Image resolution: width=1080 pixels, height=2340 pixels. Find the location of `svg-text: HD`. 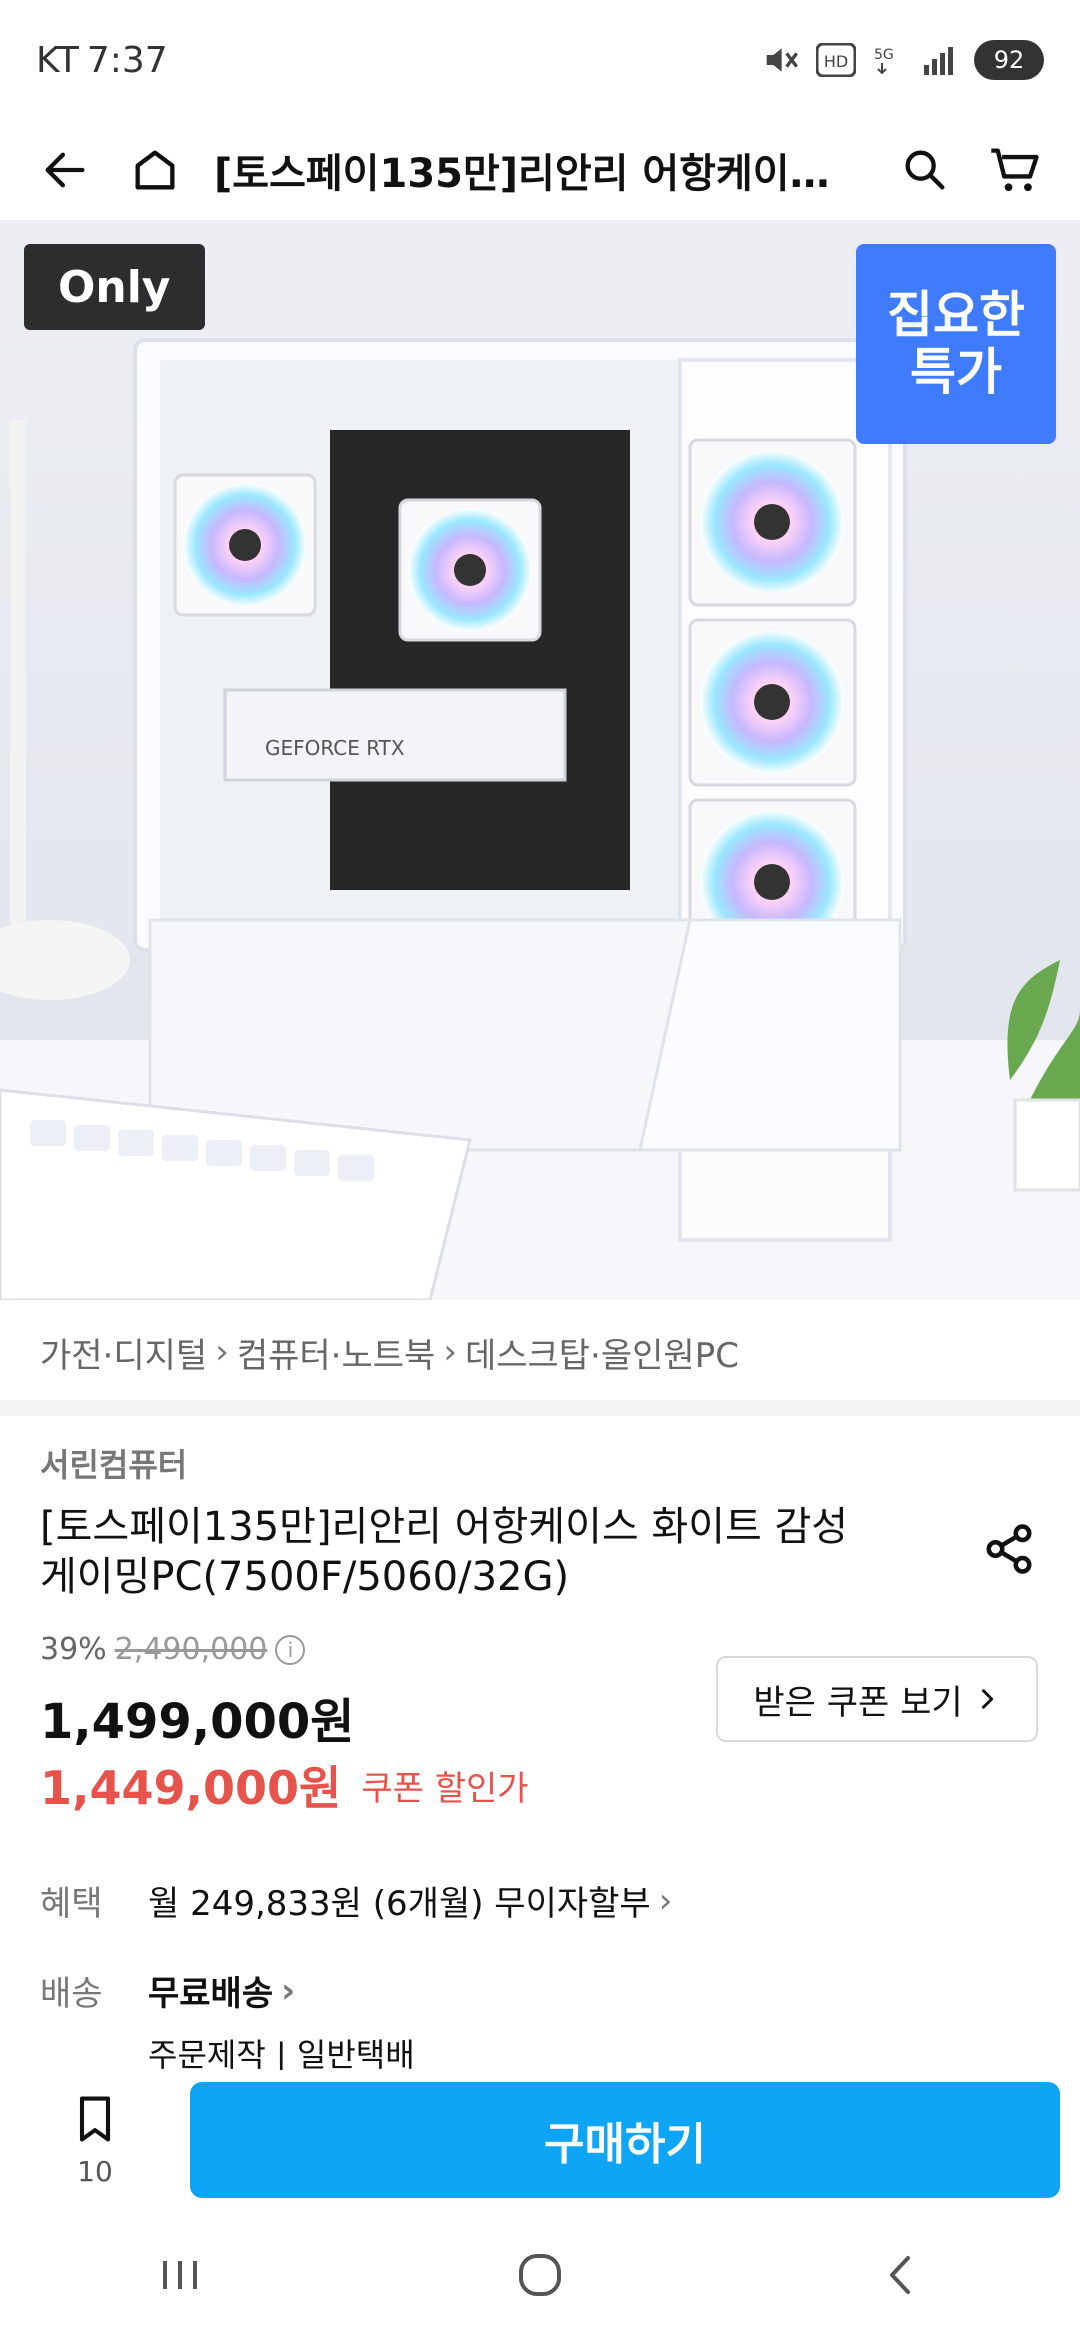

svg-text: HD is located at coordinates (836, 61).